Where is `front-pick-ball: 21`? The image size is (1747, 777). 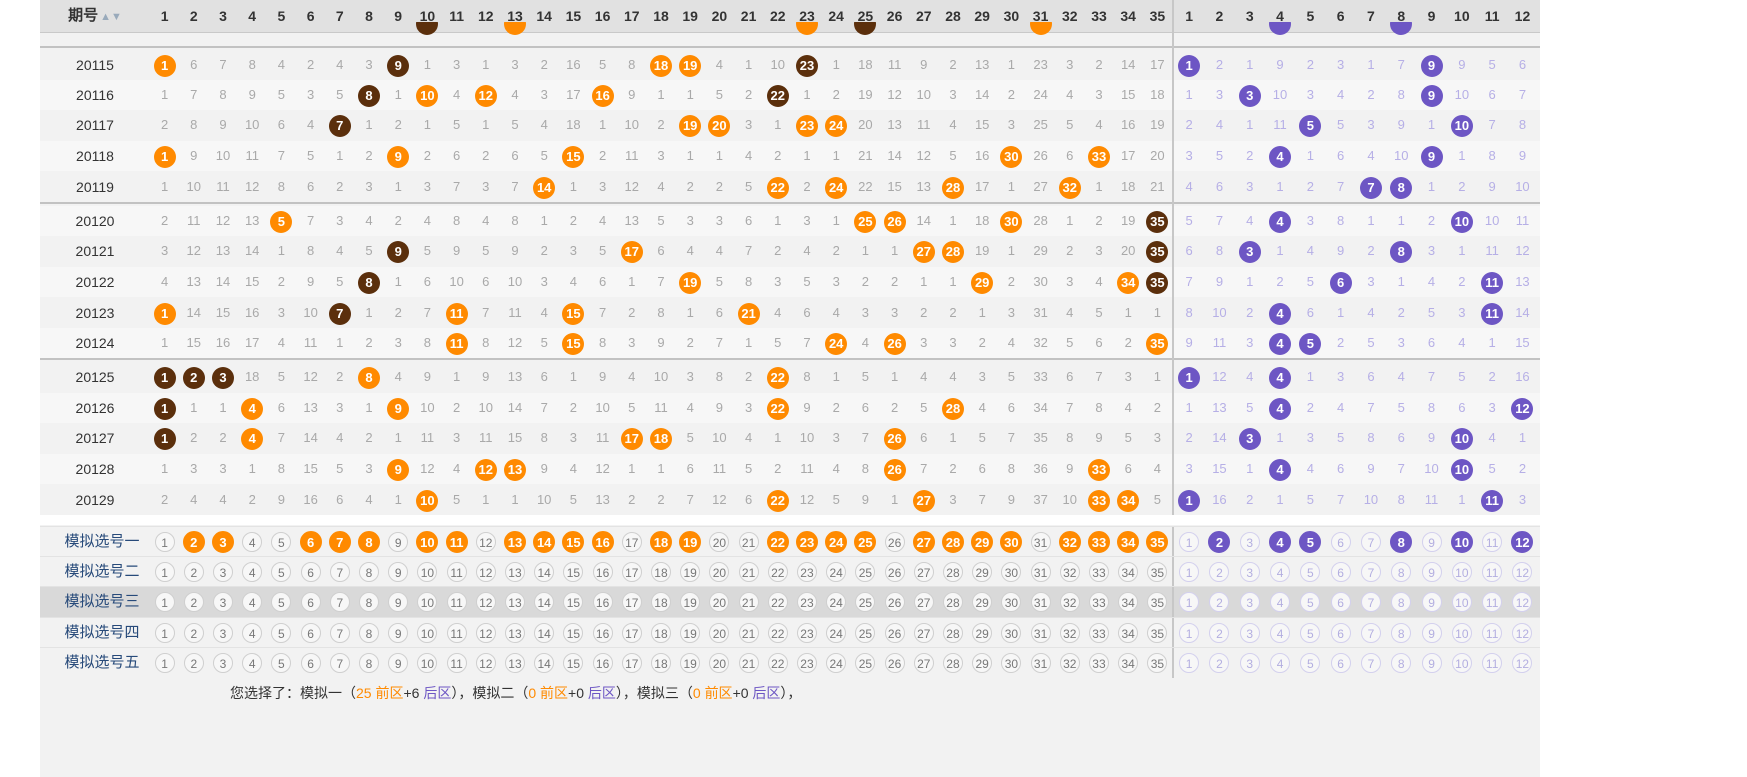
front-pick-ball: 21 is located at coordinates (748, 633).